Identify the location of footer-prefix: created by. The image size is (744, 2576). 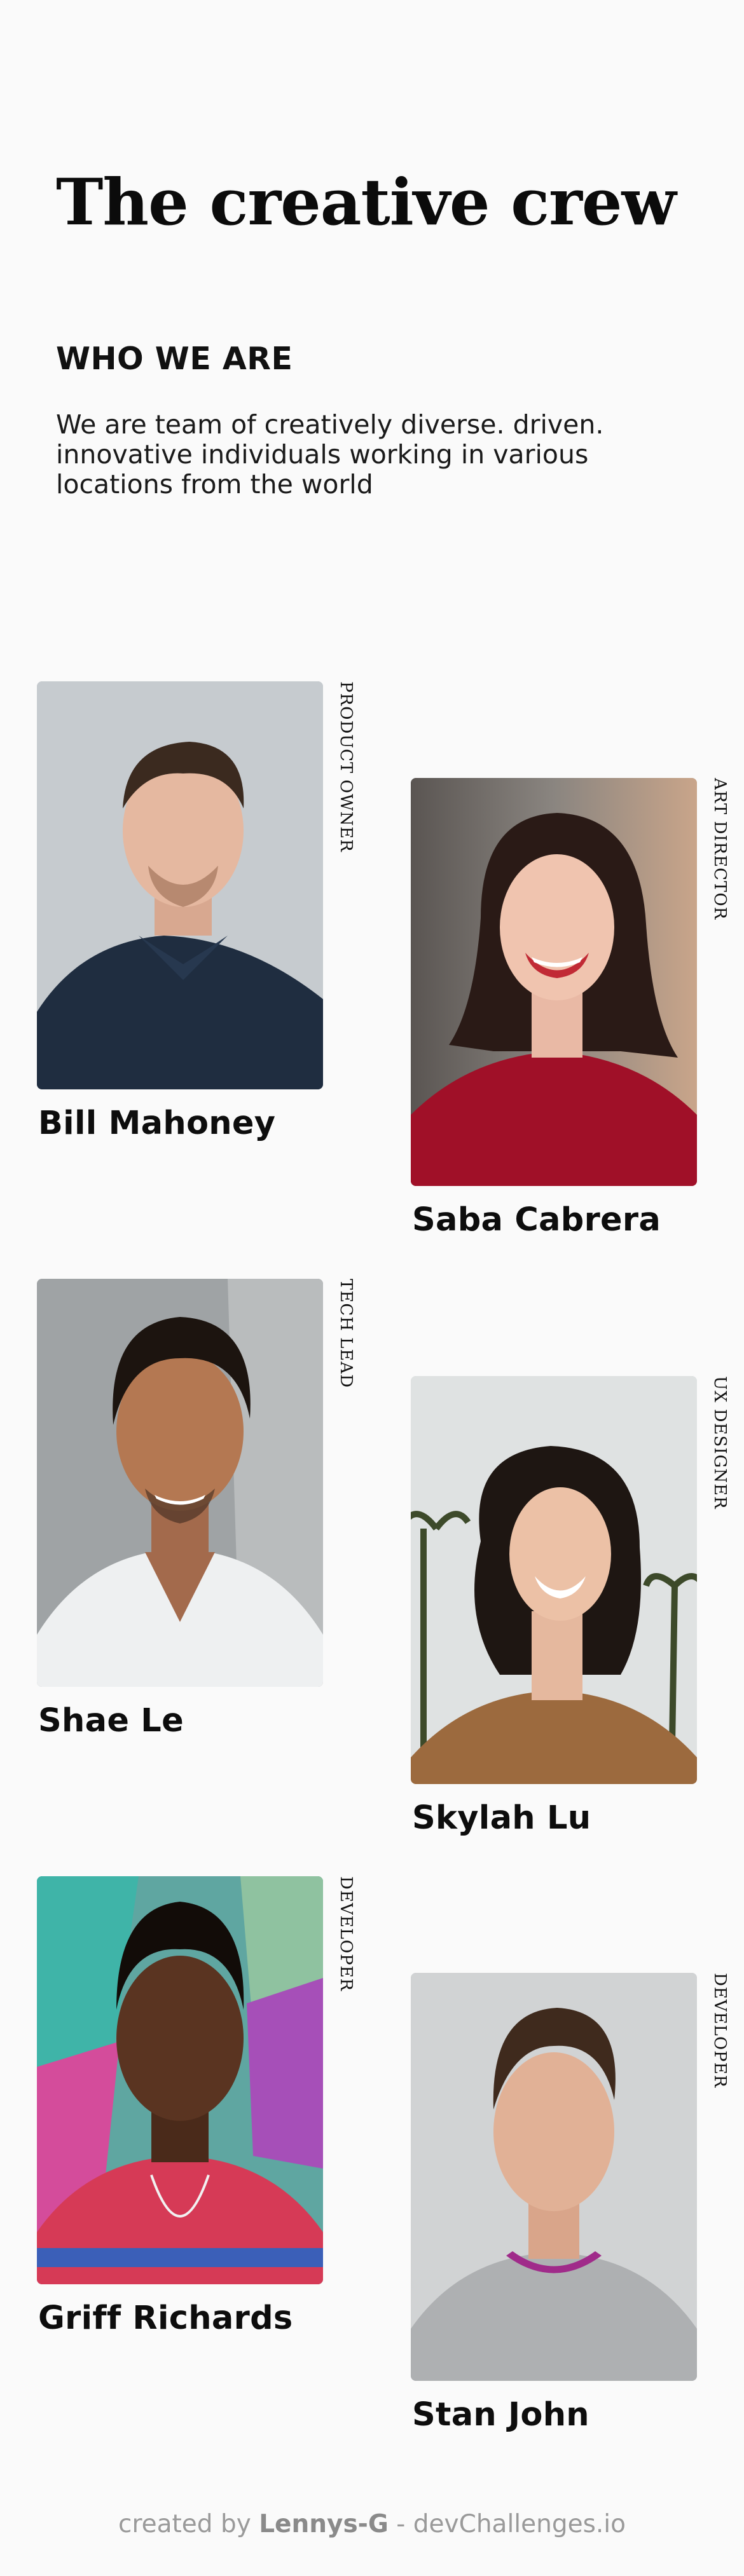
(184, 2524).